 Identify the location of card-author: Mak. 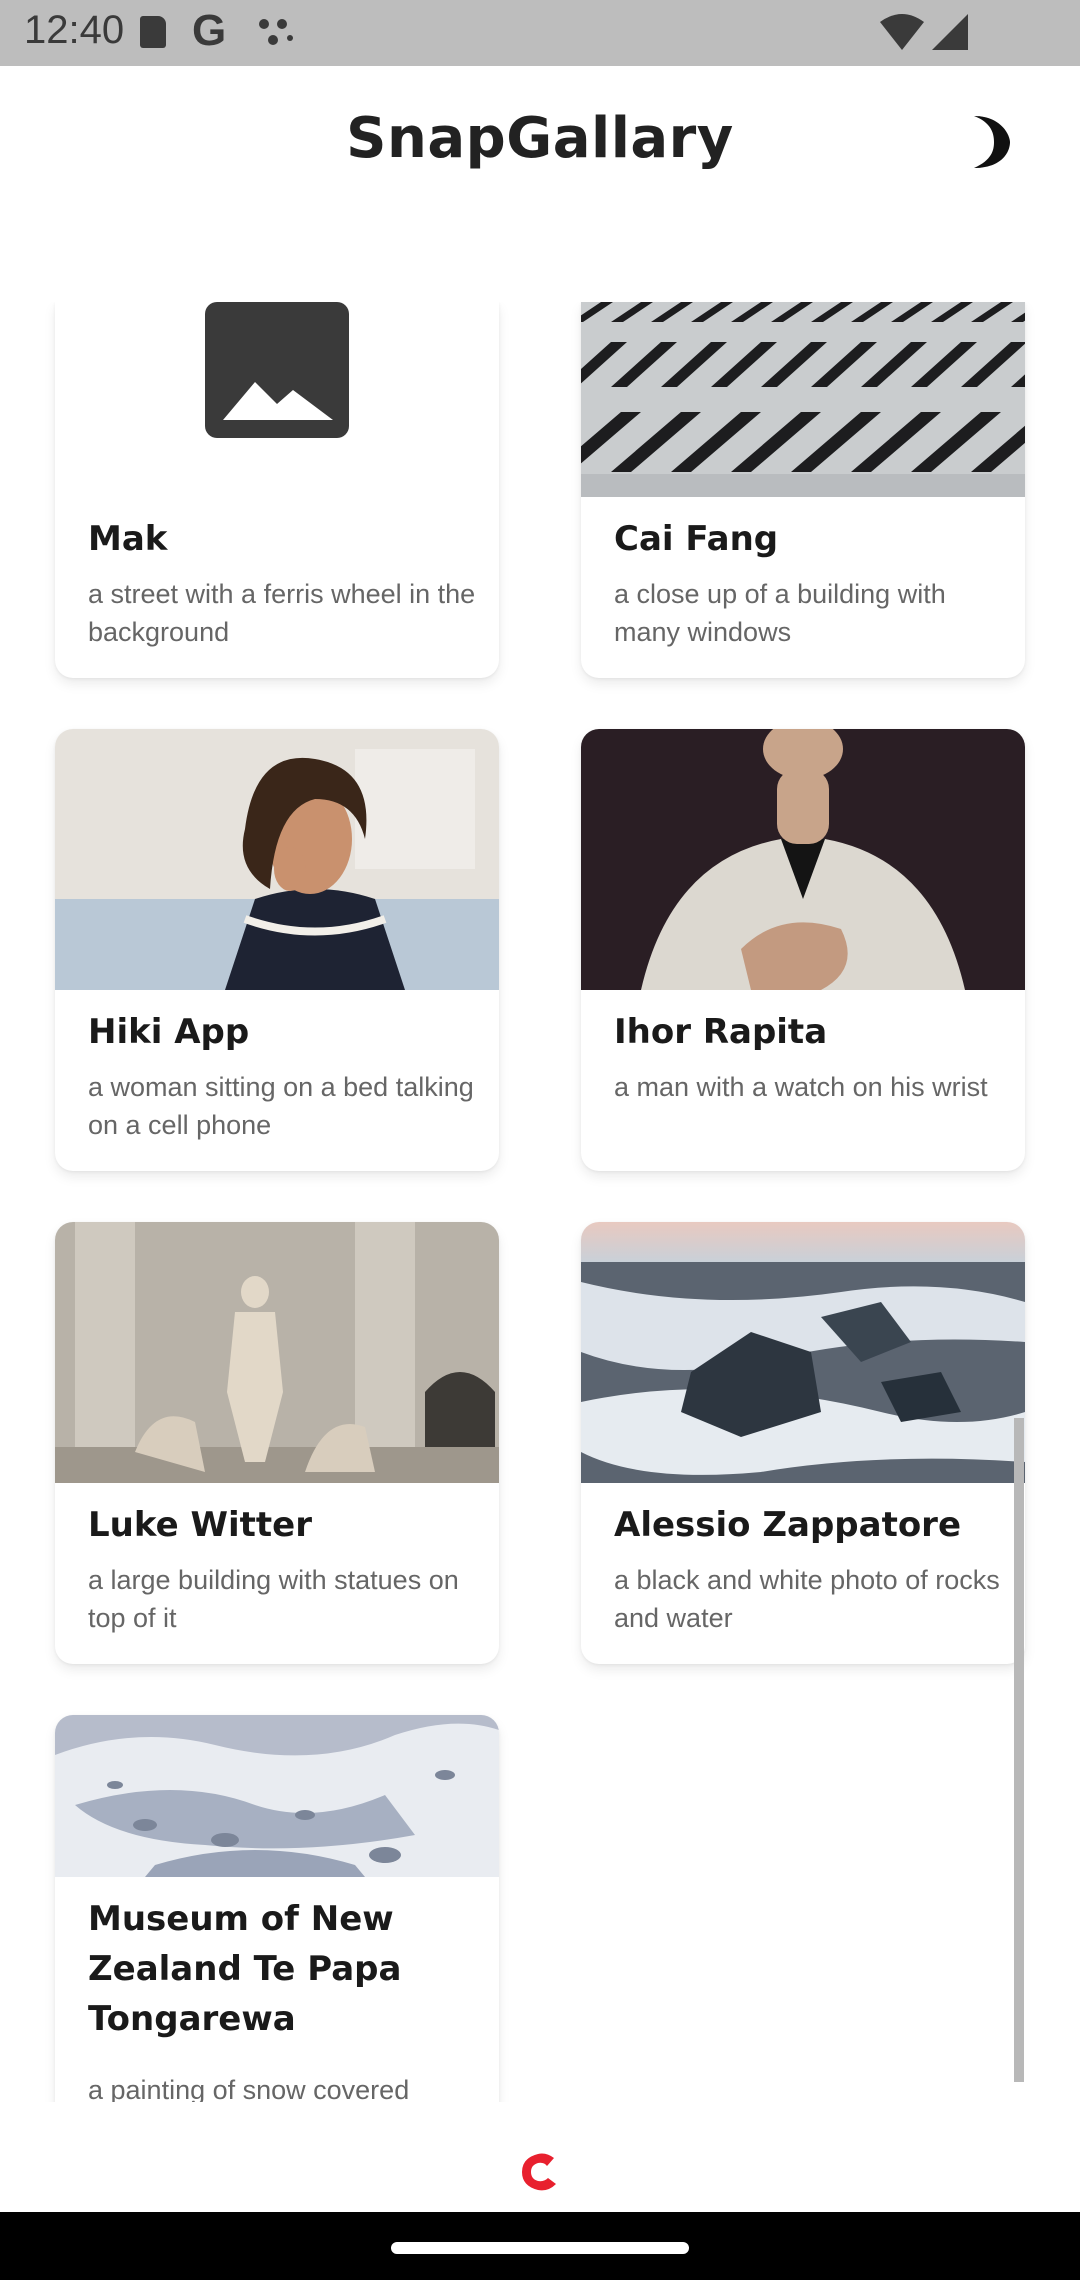
(128, 539).